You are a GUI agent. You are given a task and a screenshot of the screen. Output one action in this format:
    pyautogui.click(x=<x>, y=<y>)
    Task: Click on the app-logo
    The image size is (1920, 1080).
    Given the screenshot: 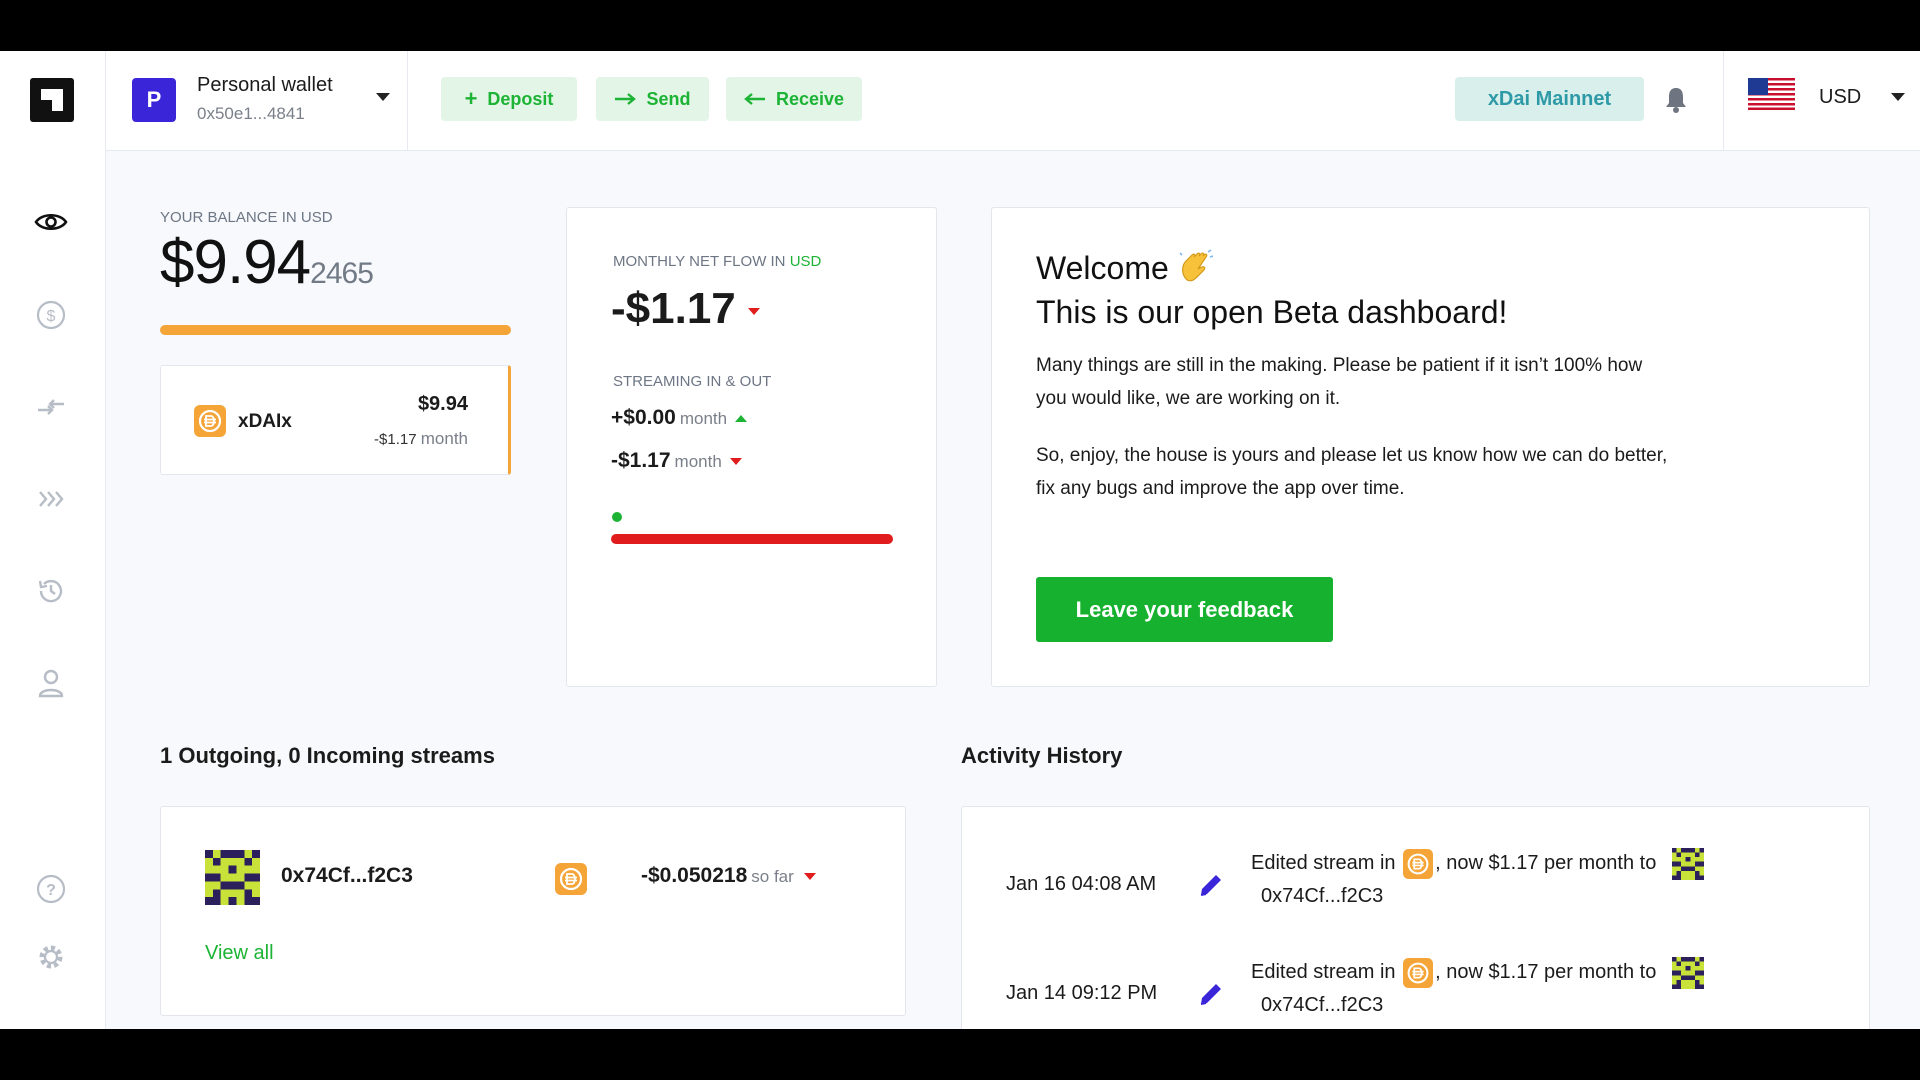 What is the action you would take?
    pyautogui.click(x=52, y=100)
    